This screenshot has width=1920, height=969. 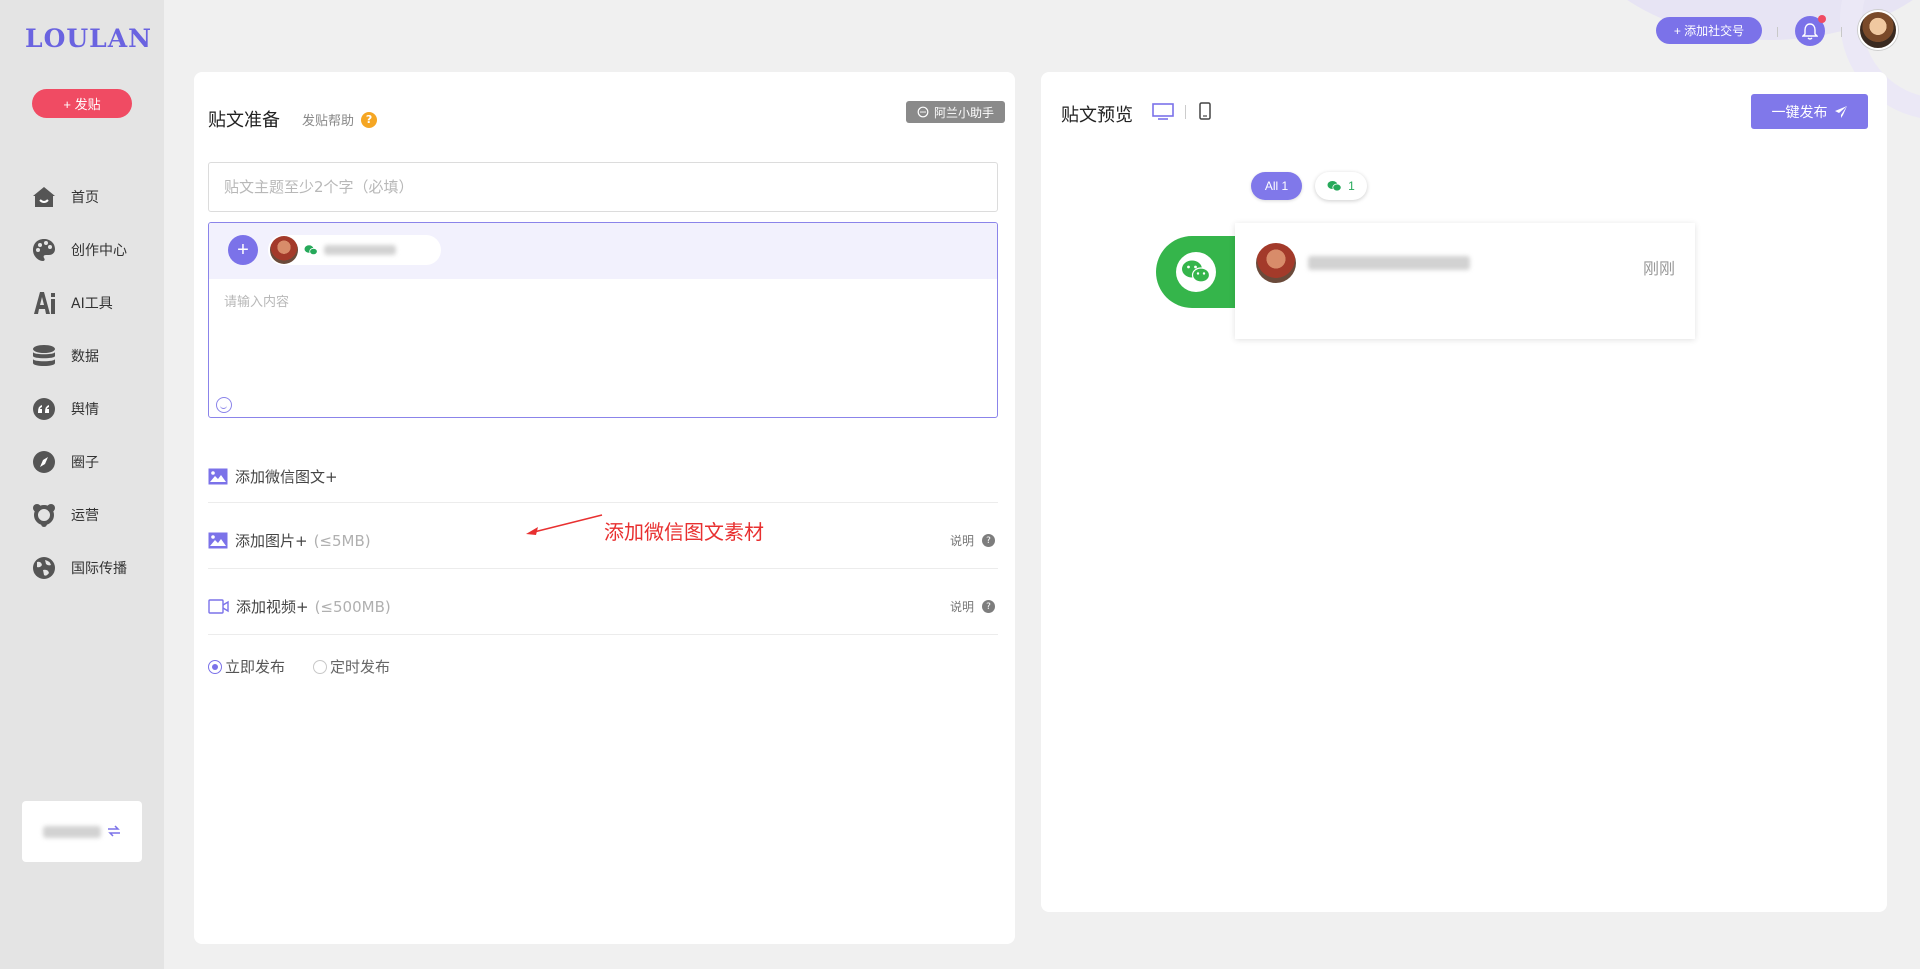 What do you see at coordinates (243, 250) in the screenshot?
I see `add-account-button: +` at bounding box center [243, 250].